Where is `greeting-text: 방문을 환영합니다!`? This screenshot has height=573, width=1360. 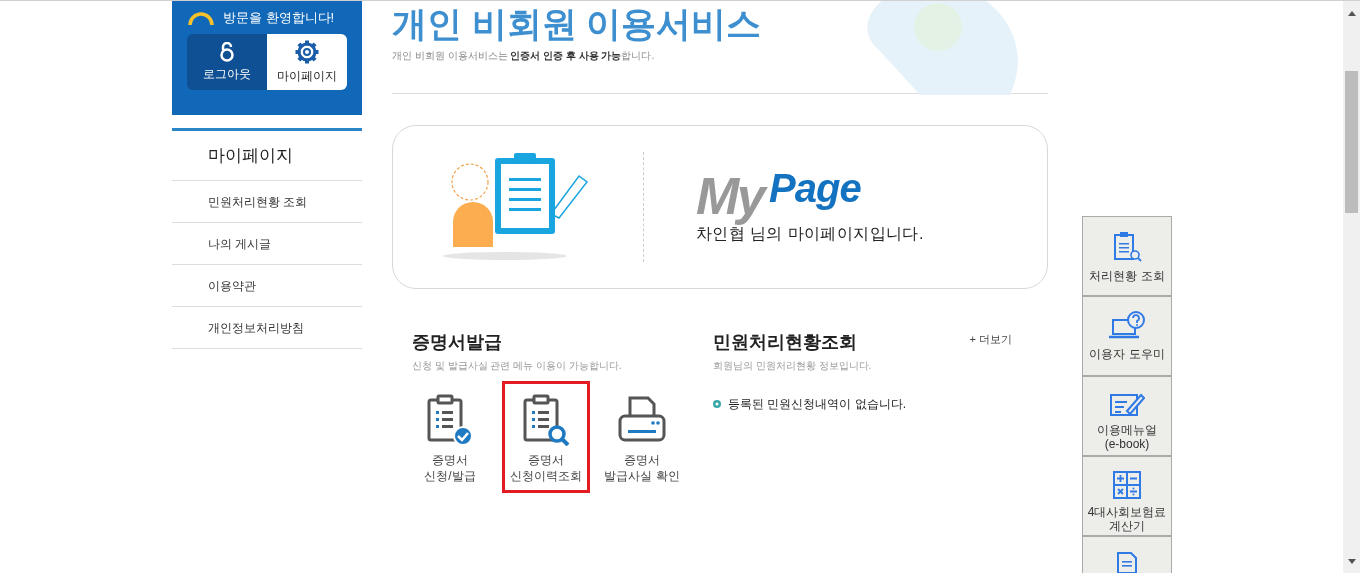 greeting-text: 방문을 환영합니다! is located at coordinates (279, 18).